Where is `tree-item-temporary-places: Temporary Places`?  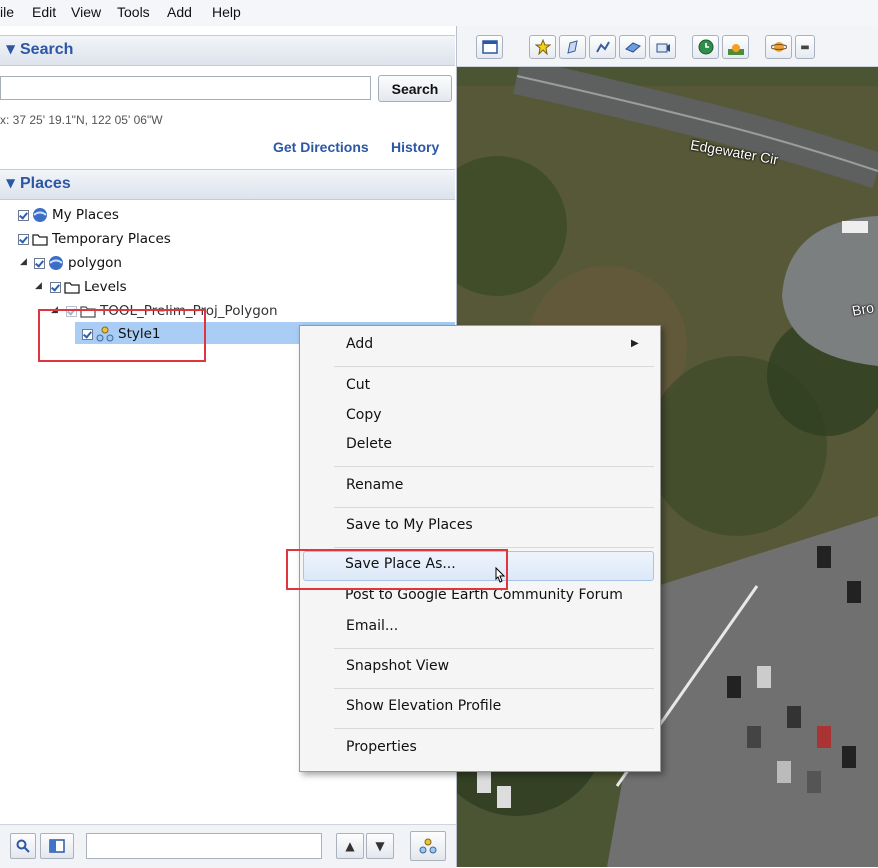 tree-item-temporary-places: Temporary Places is located at coordinates (94, 239).